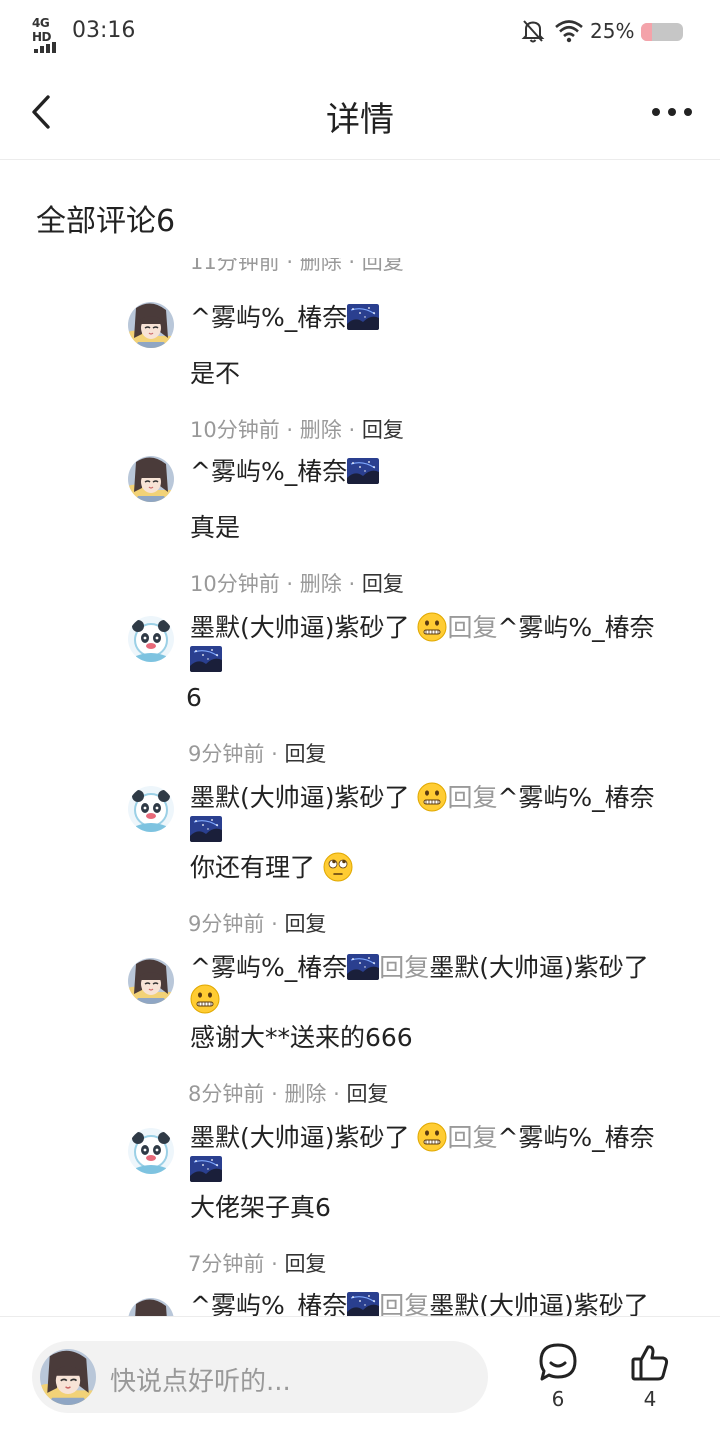 Image resolution: width=720 pixels, height=1436 pixels. I want to click on comments-section-title: 全部评论6, so click(106, 221).